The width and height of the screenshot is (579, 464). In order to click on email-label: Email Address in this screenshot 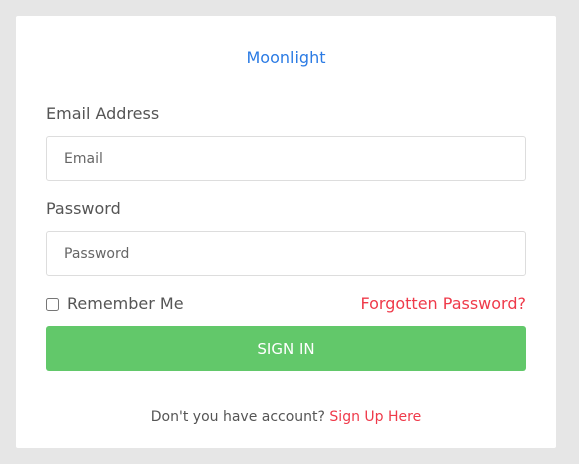, I will do `click(103, 113)`.